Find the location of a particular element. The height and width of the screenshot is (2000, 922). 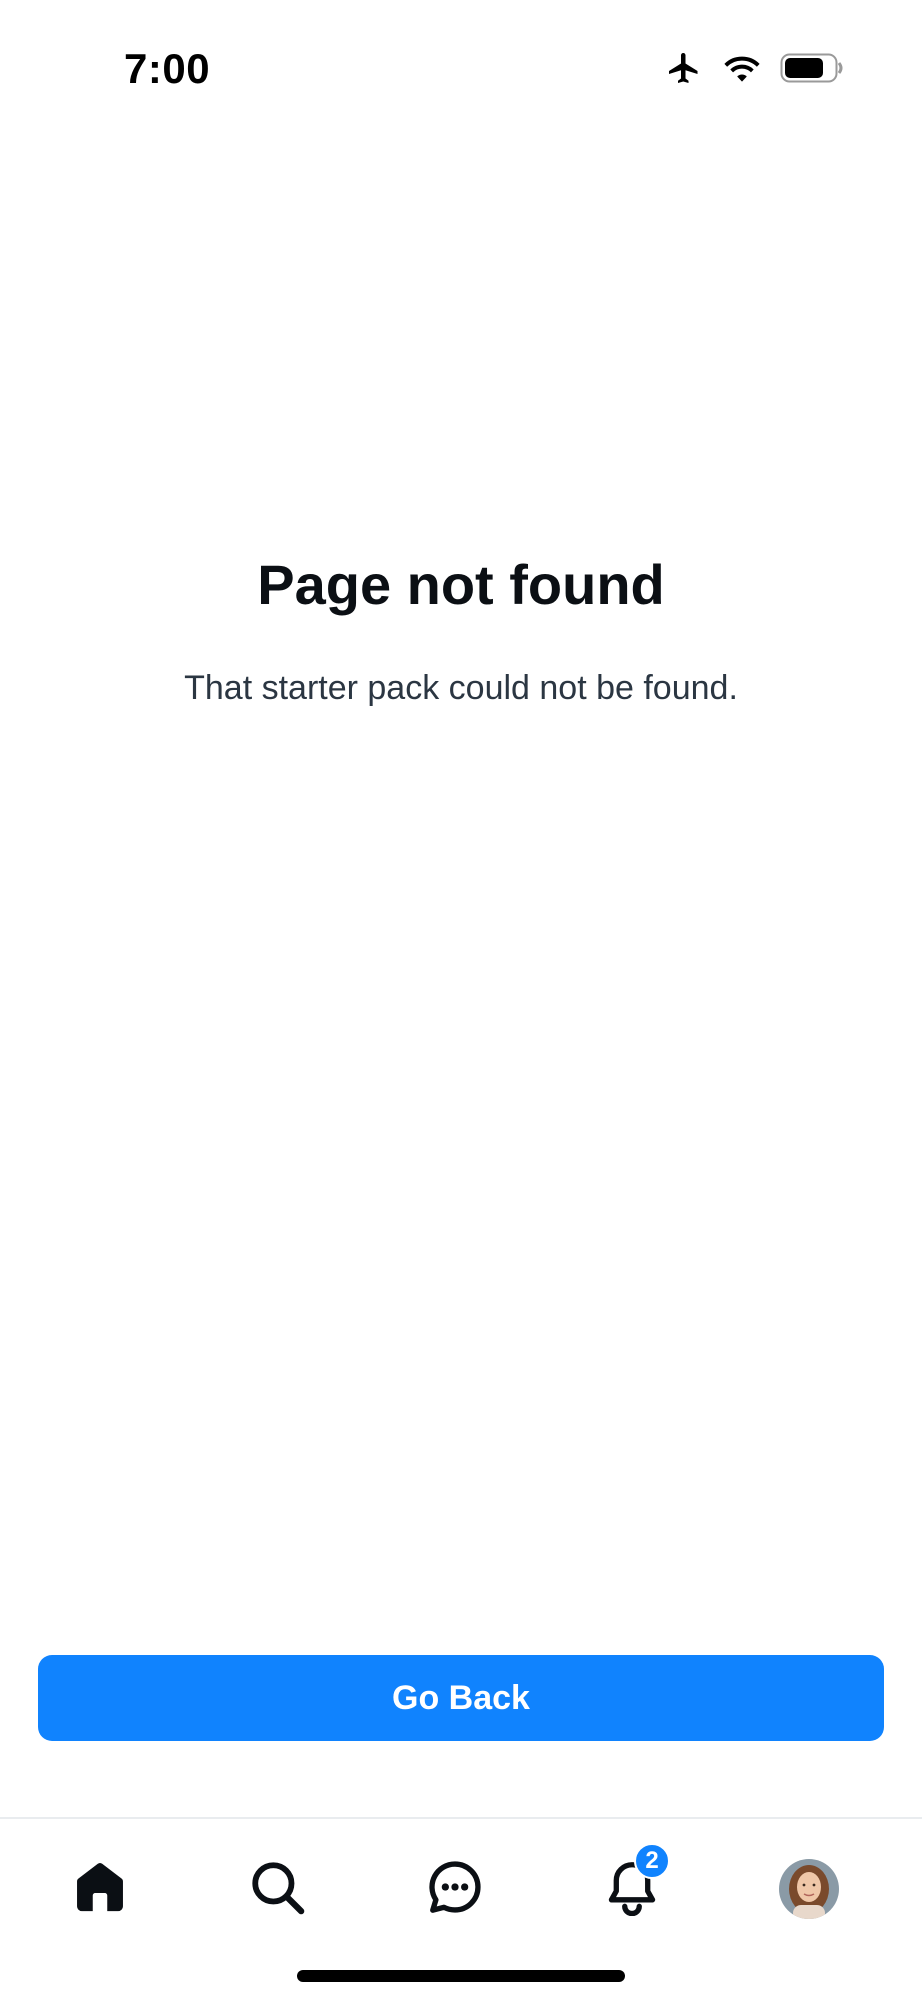

nav-chat is located at coordinates (455, 1889).